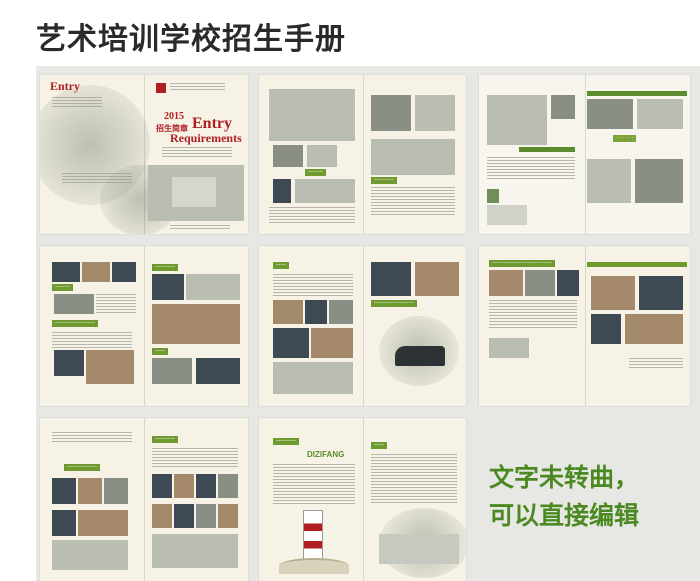 This screenshot has height=581, width=700. Describe the element at coordinates (194, 192) in the screenshot. I see `cover-gate-arch` at that location.